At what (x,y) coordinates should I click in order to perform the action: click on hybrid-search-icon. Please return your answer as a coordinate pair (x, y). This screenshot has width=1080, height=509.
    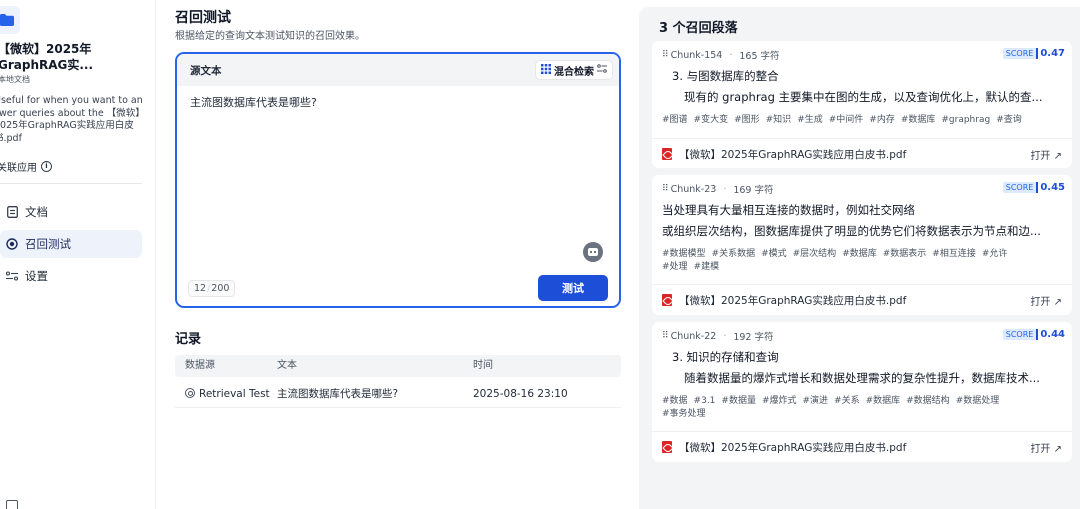
    Looking at the image, I should click on (546, 70).